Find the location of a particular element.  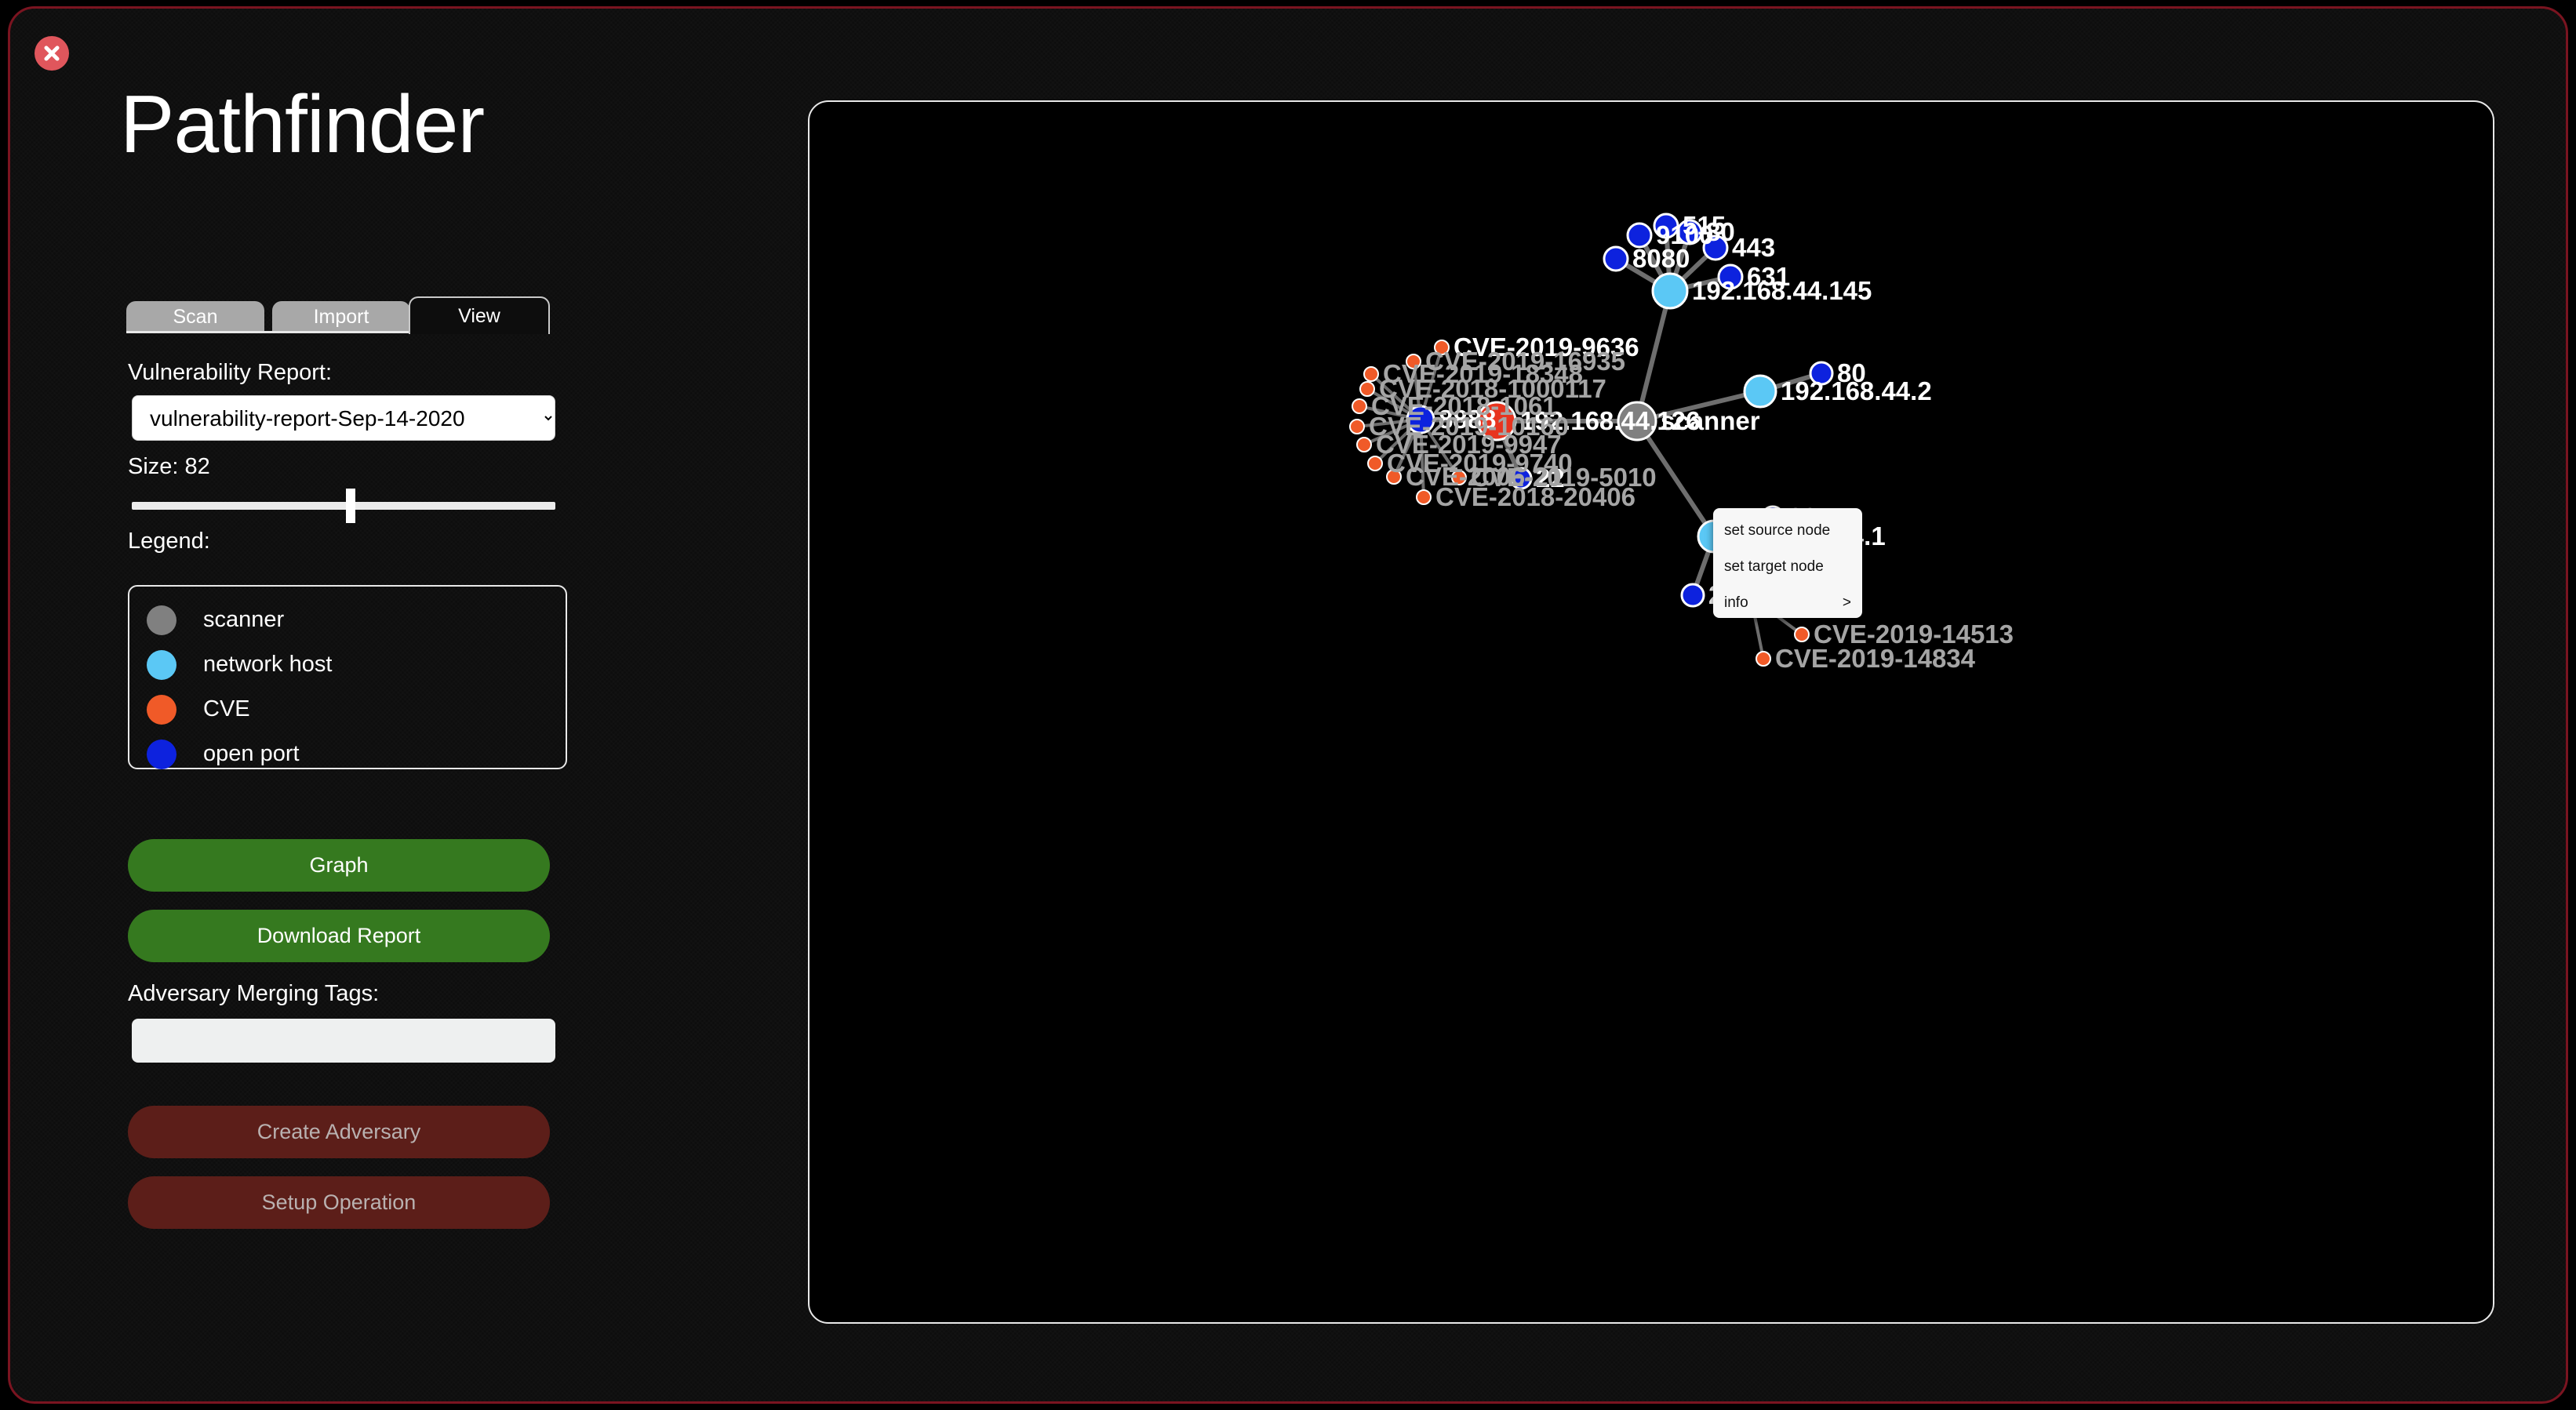

legend-item-network-host: network host is located at coordinates (356, 664).